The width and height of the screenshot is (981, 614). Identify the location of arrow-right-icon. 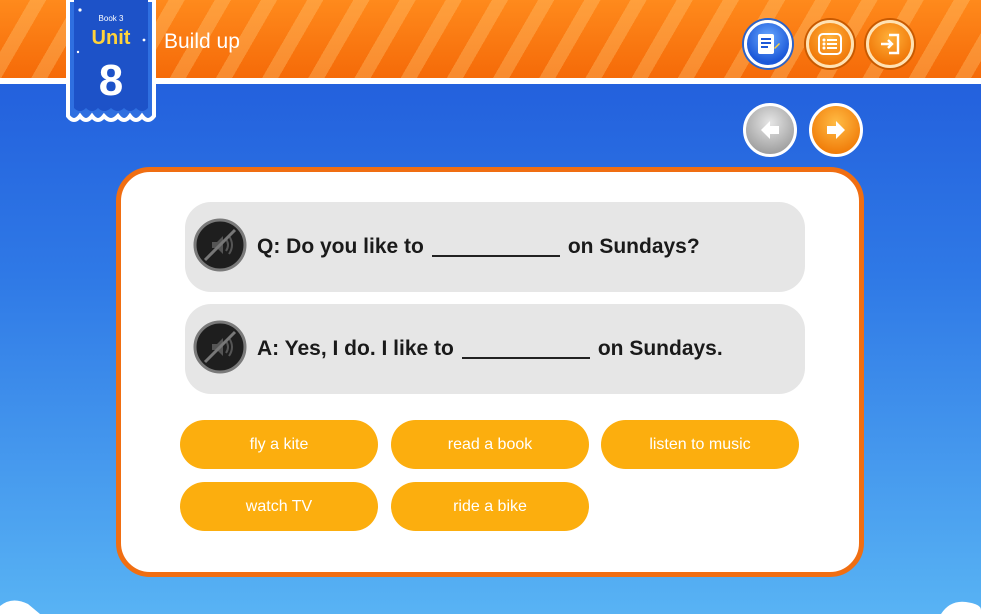
(836, 130).